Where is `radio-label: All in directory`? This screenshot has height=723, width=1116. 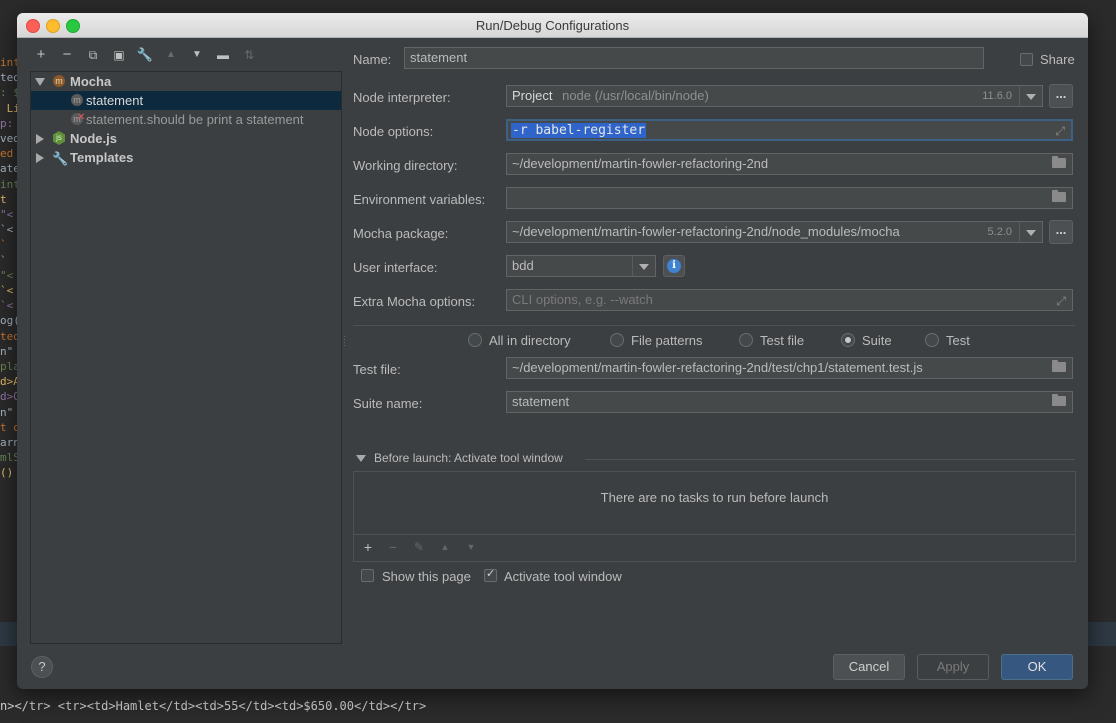
radio-label: All in directory is located at coordinates (530, 340).